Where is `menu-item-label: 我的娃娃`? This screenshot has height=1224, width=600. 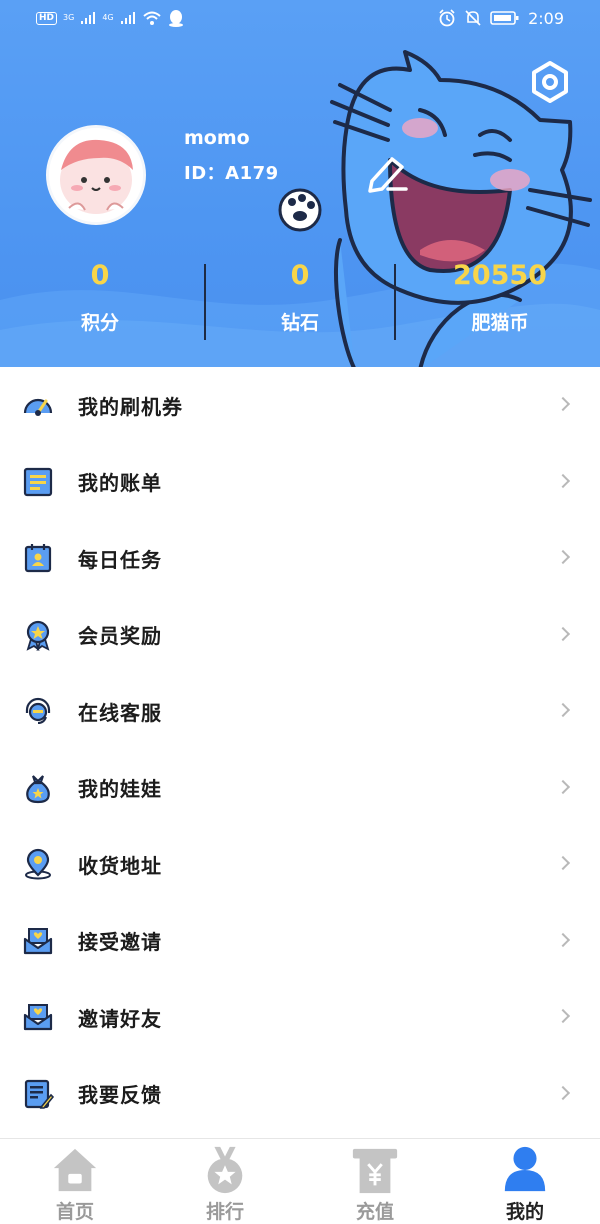 menu-item-label: 我的娃娃 is located at coordinates (120, 789).